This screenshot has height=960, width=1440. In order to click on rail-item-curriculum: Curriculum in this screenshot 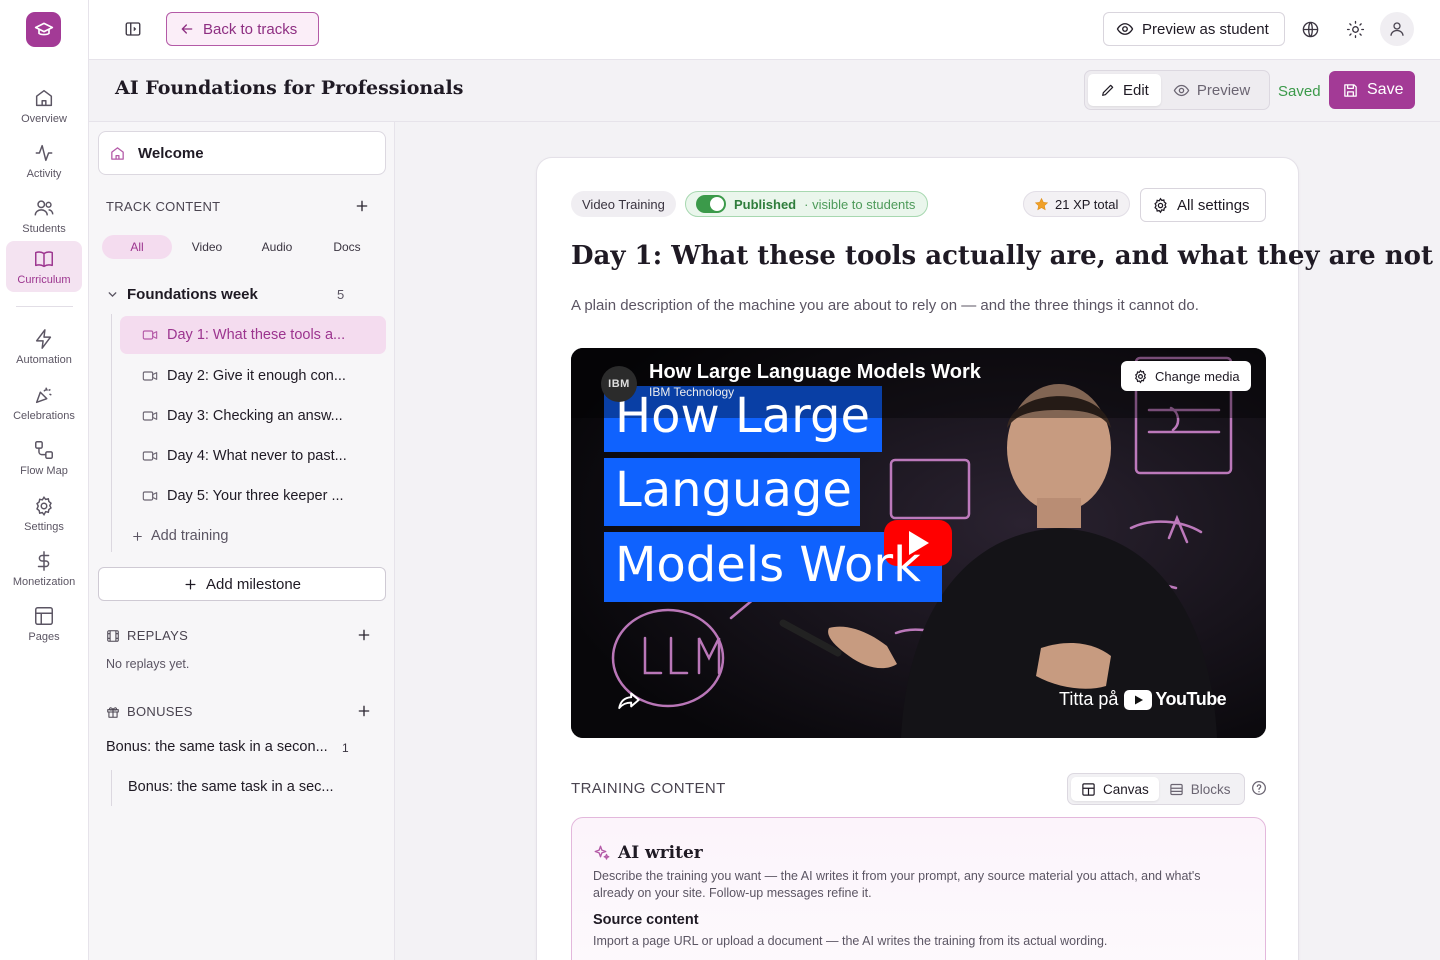, I will do `click(44, 266)`.